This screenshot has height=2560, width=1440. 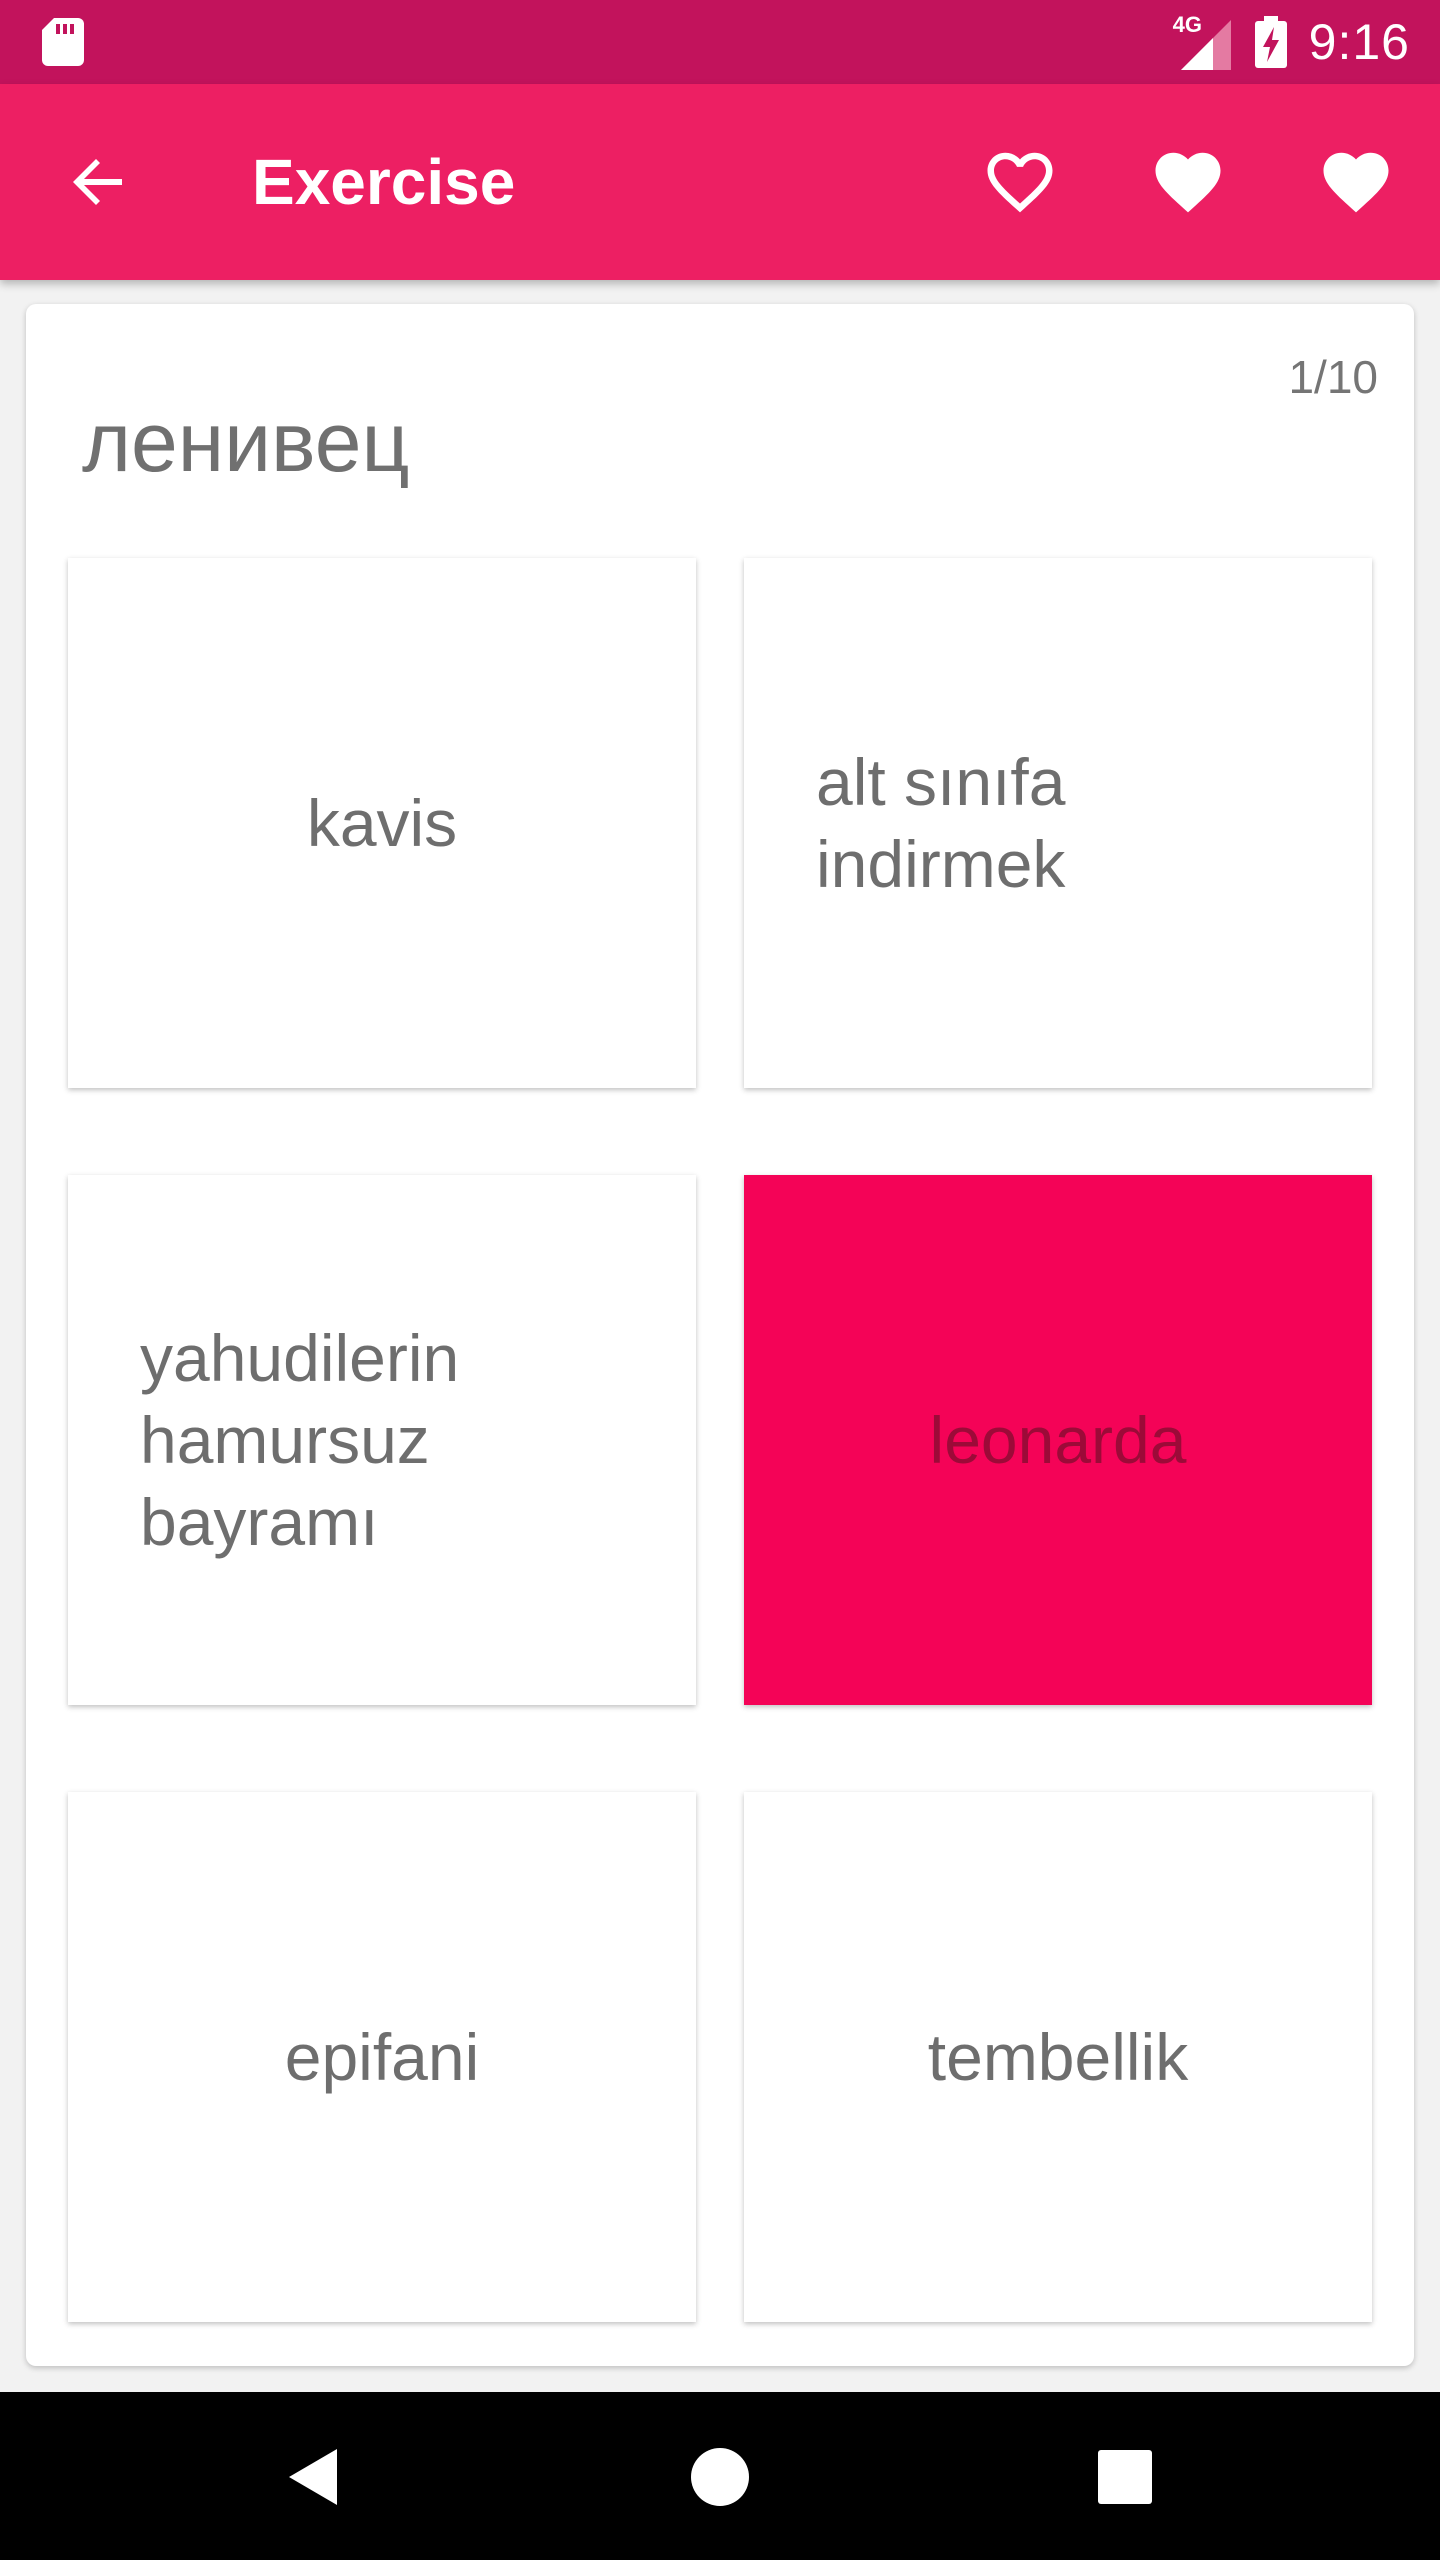 I want to click on answer-option-1: kavis, so click(x=382, y=823).